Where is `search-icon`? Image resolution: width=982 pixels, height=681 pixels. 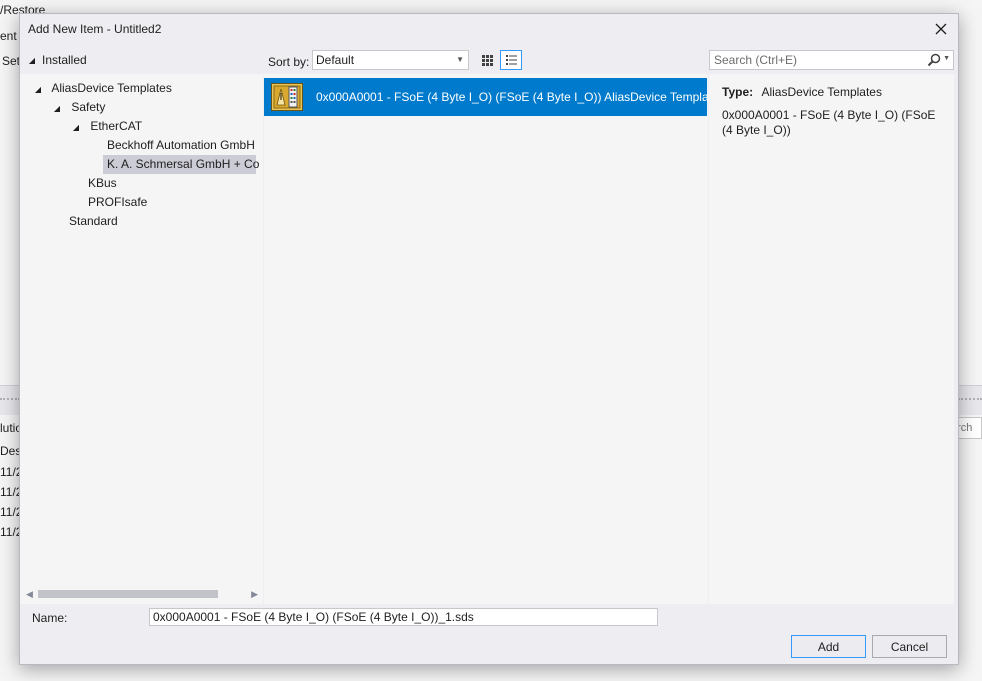 search-icon is located at coordinates (934, 61).